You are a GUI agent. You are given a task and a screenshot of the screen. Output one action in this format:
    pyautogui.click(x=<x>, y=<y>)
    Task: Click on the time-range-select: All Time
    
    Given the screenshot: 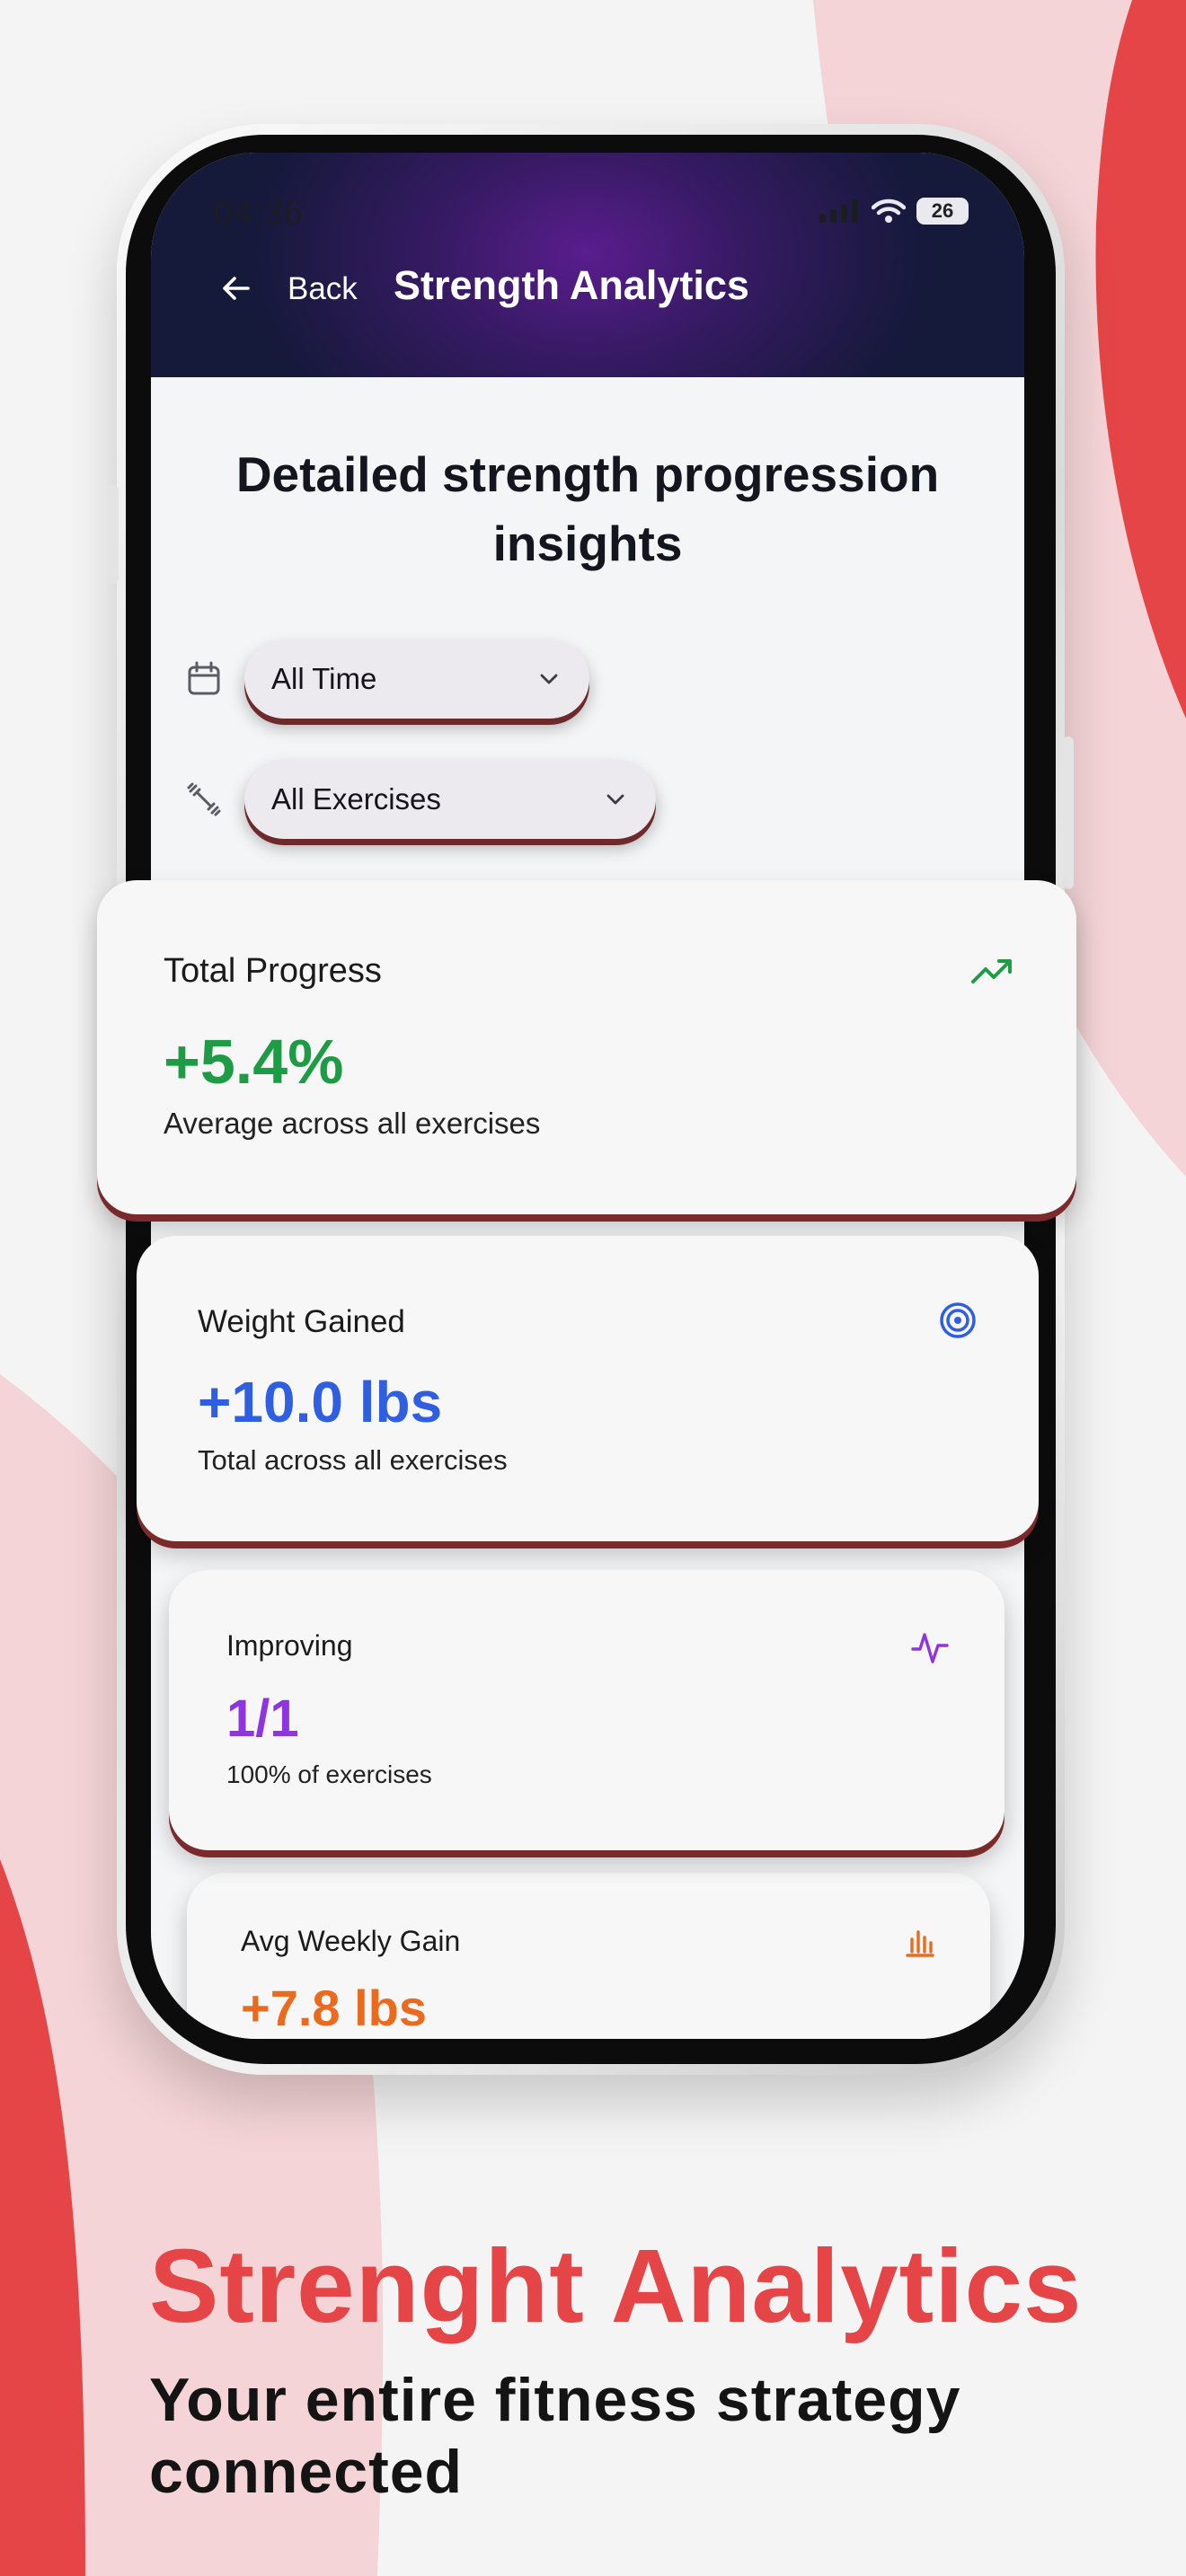 What is the action you would take?
    pyautogui.click(x=416, y=679)
    